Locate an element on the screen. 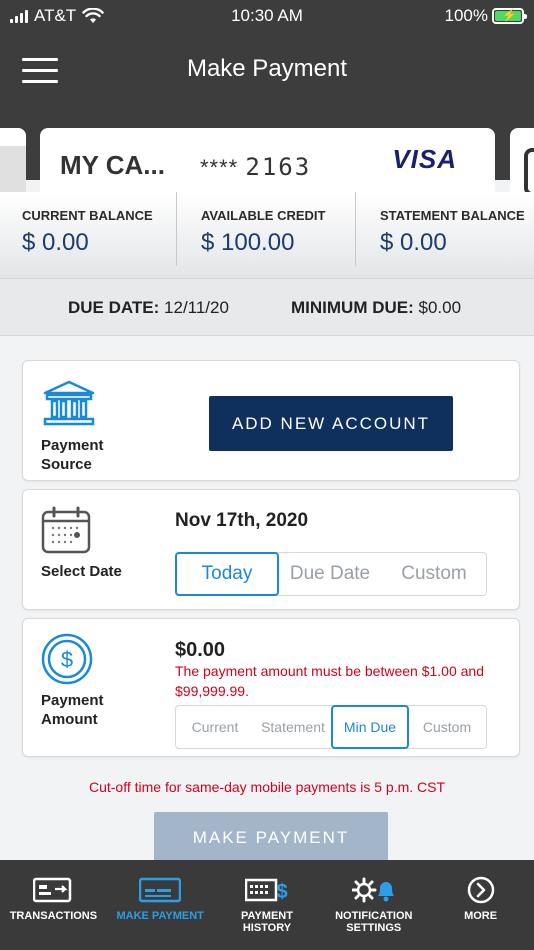  credit-card-icon is located at coordinates (160, 890).